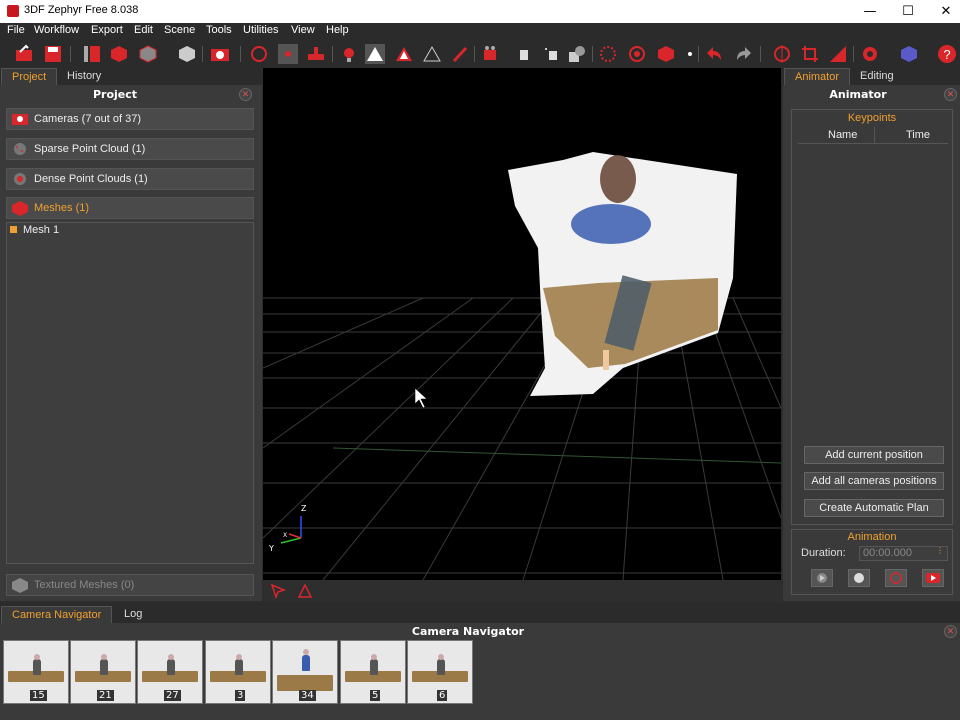  Describe the element at coordinates (873, 135) in the screenshot. I see `keypoints-header: Name Time` at that location.